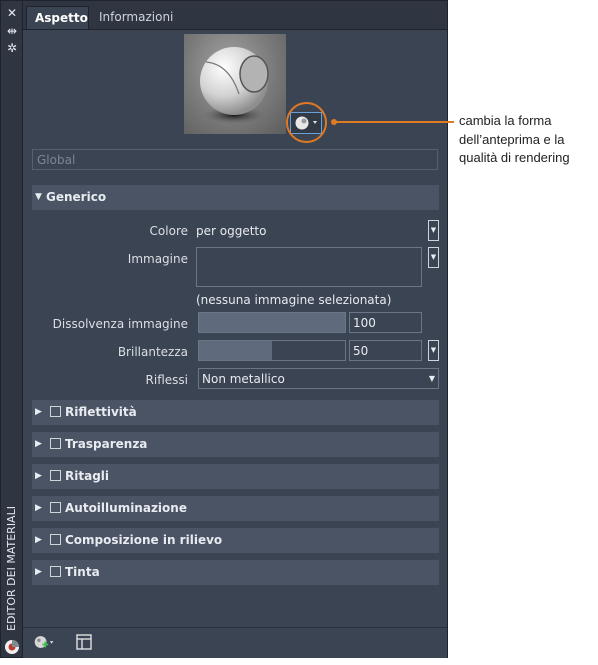  I want to click on close-icon: ✕, so click(12, 13).